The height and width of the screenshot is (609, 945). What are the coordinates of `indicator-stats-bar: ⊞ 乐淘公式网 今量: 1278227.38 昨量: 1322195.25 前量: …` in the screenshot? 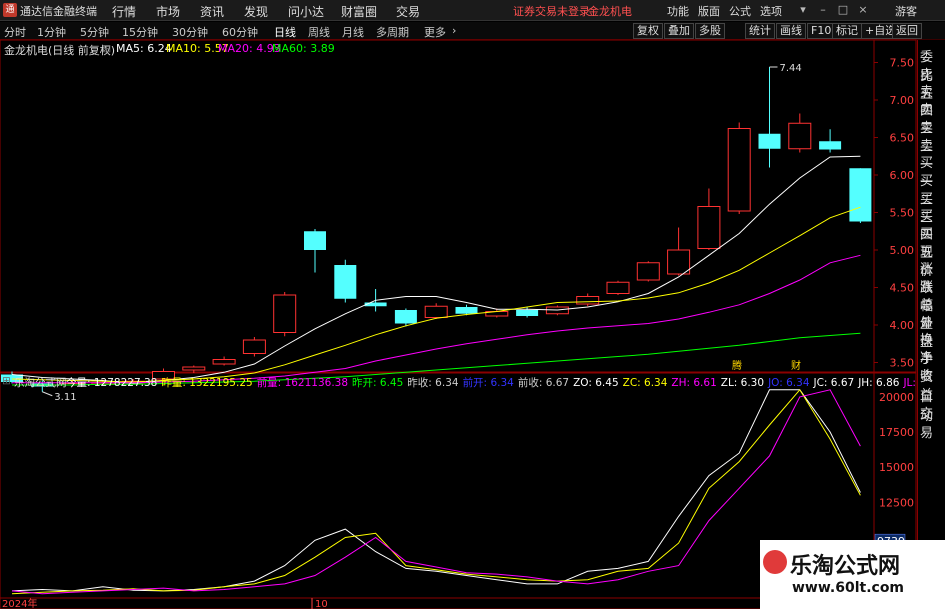 It's located at (471, 381).